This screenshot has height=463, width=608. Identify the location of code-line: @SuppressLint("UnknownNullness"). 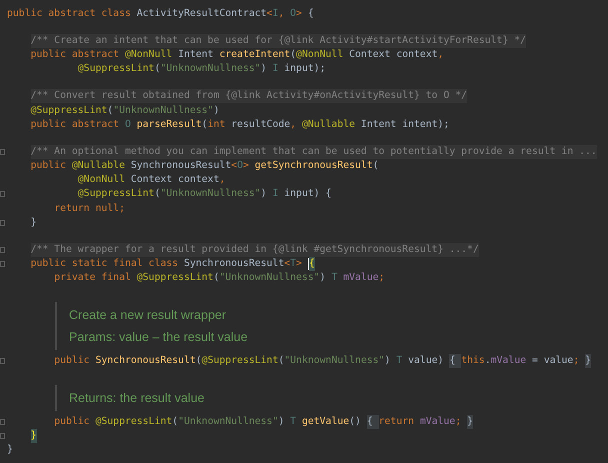
(125, 111).